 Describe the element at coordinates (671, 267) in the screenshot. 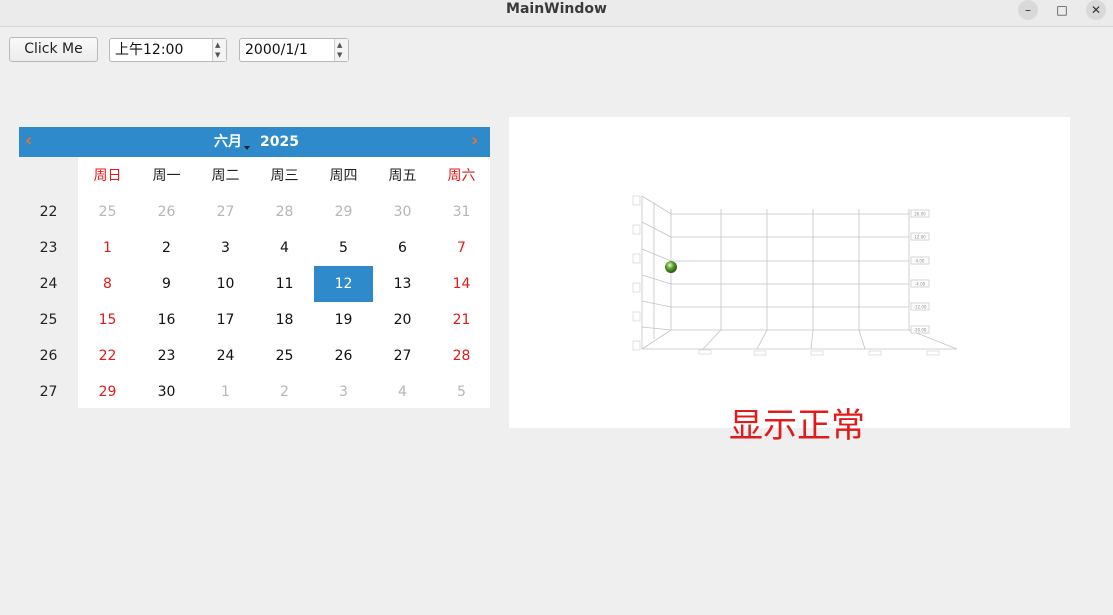

I see `data-point` at that location.